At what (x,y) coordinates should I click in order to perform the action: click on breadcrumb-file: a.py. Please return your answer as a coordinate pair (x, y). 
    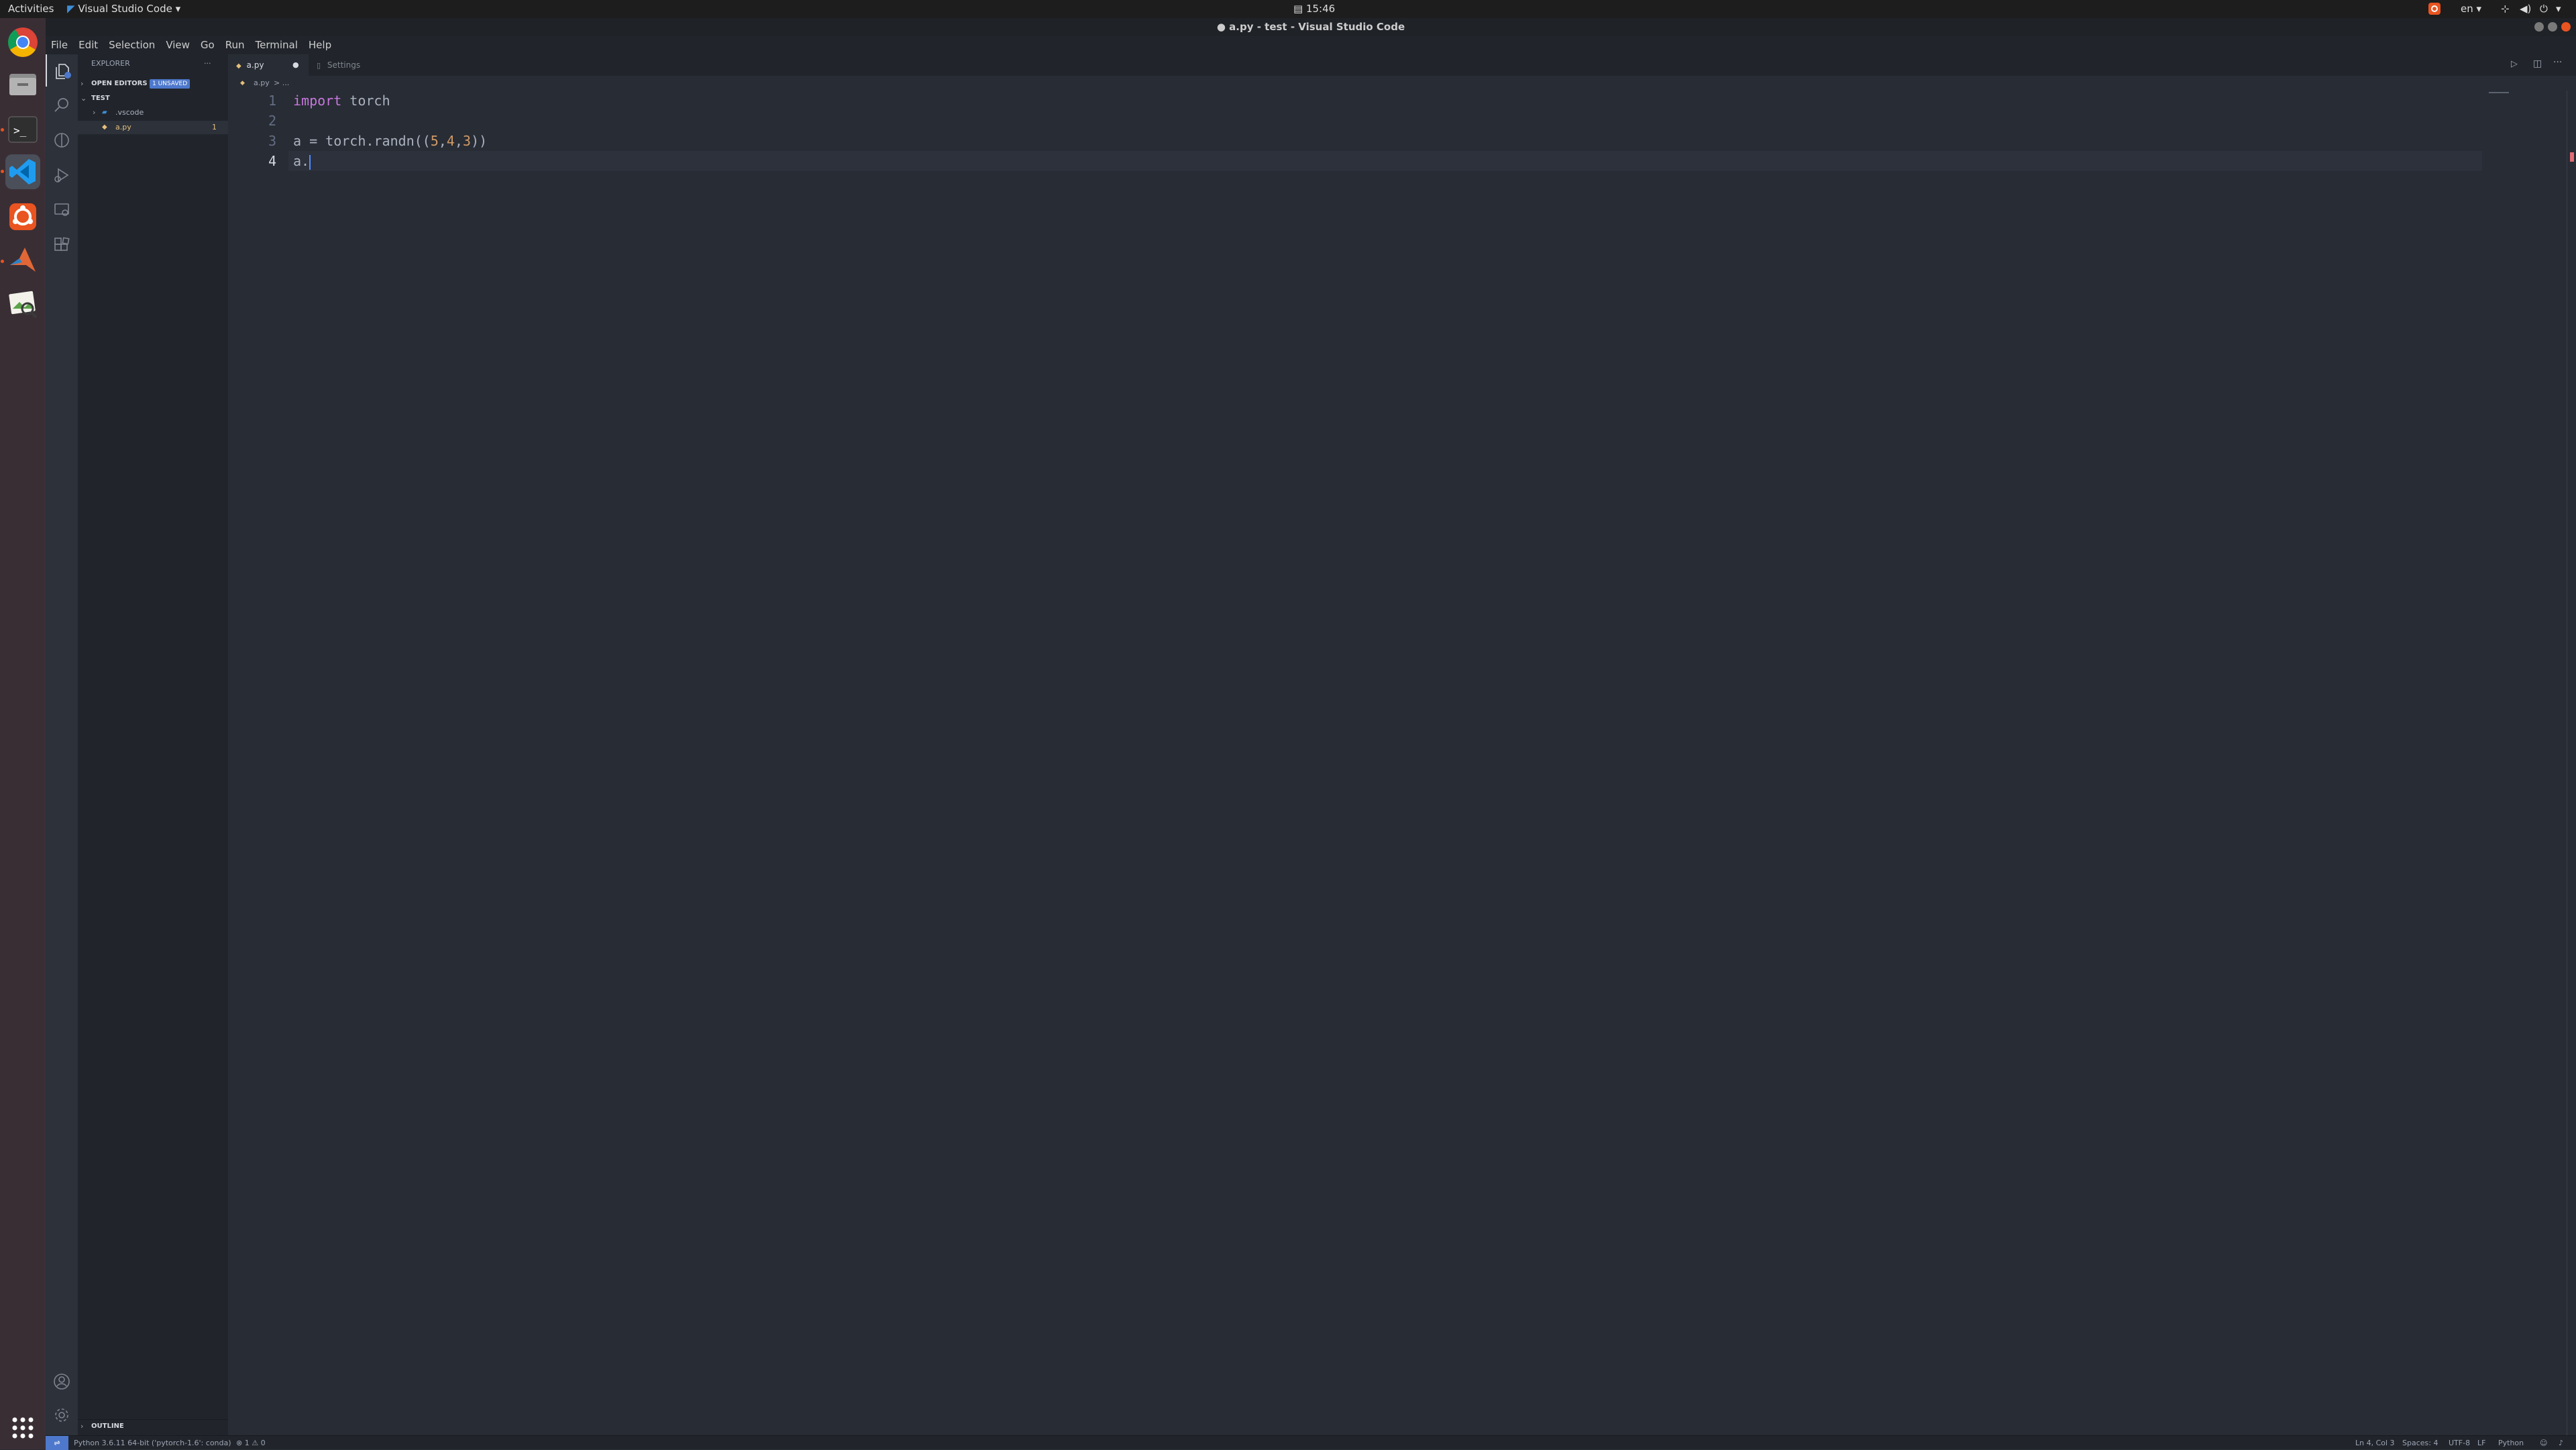
    Looking at the image, I should click on (262, 83).